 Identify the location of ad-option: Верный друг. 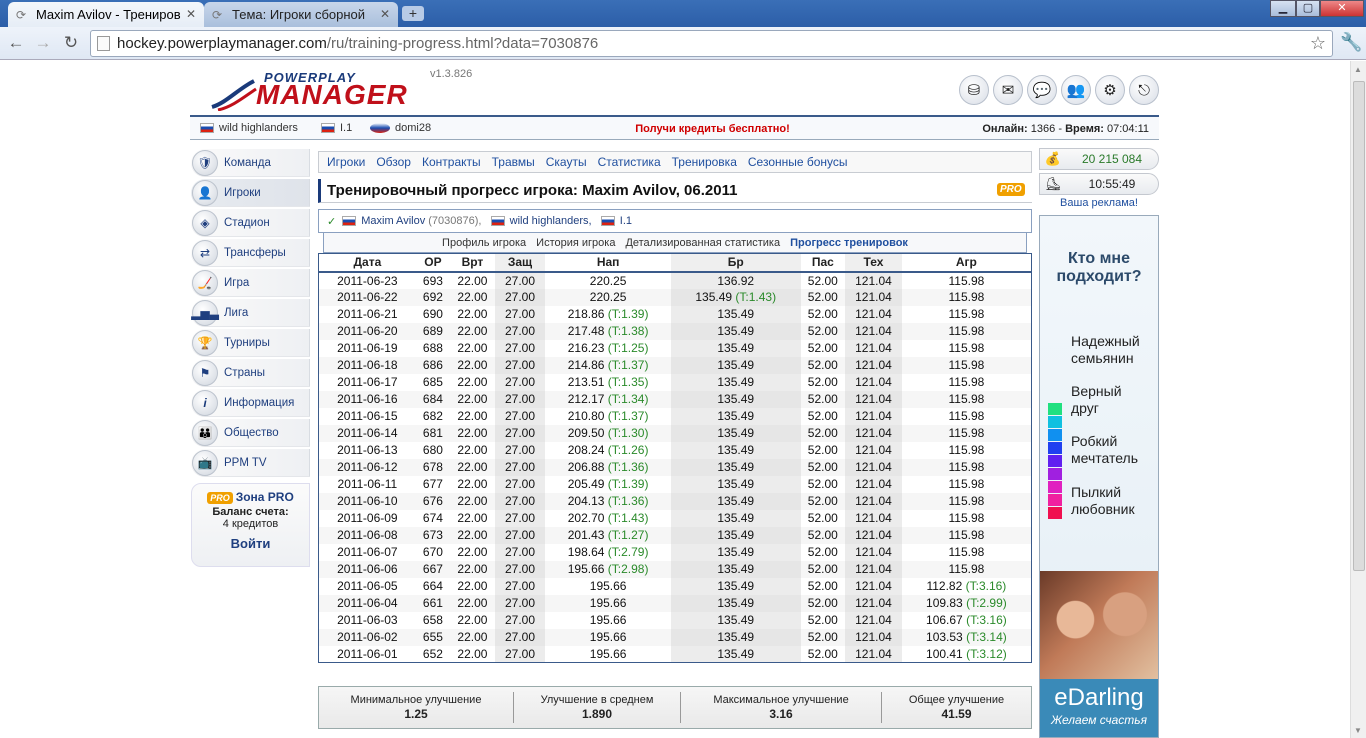
(1106, 400).